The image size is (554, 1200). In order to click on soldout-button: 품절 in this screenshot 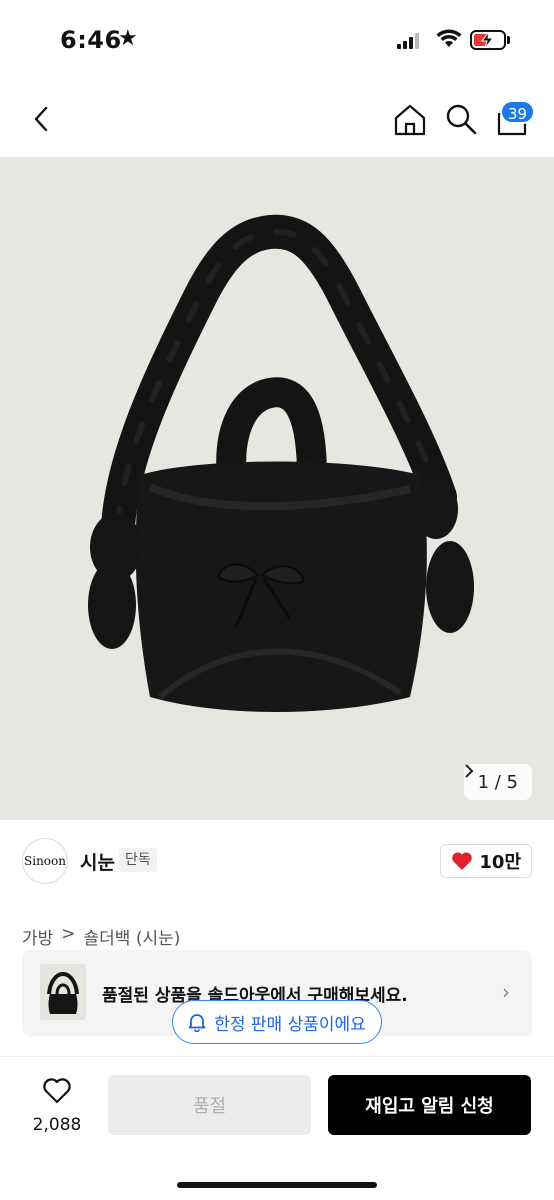, I will do `click(209, 1105)`.